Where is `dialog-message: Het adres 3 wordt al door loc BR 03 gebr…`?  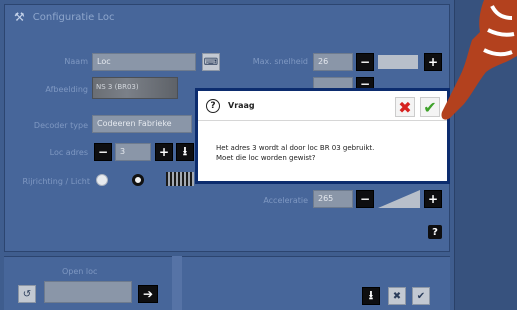 dialog-message: Het adres 3 wordt al door loc BR 03 gebr… is located at coordinates (295, 153).